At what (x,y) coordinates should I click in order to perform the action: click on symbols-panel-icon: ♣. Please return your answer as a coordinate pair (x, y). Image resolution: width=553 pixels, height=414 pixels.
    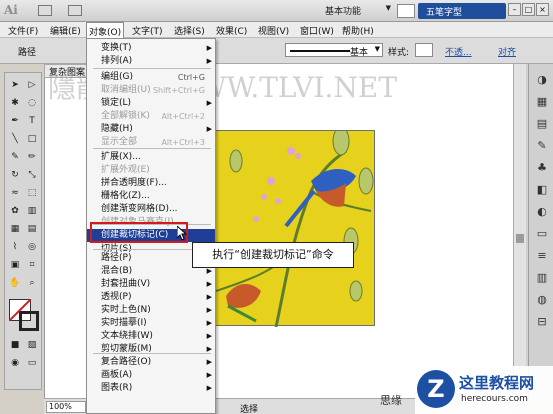
    Looking at the image, I should click on (542, 168).